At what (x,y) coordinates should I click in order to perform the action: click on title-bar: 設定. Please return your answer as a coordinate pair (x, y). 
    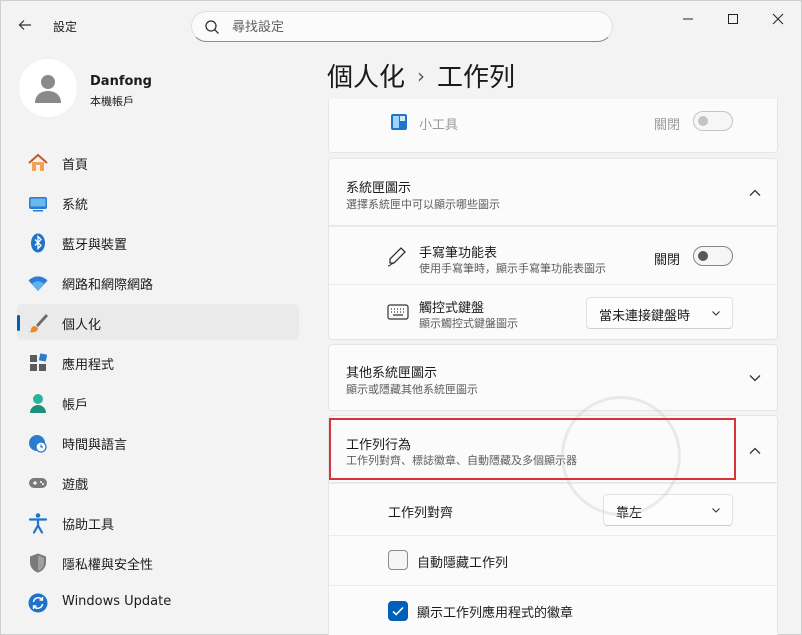
    Looking at the image, I should click on (401, 25).